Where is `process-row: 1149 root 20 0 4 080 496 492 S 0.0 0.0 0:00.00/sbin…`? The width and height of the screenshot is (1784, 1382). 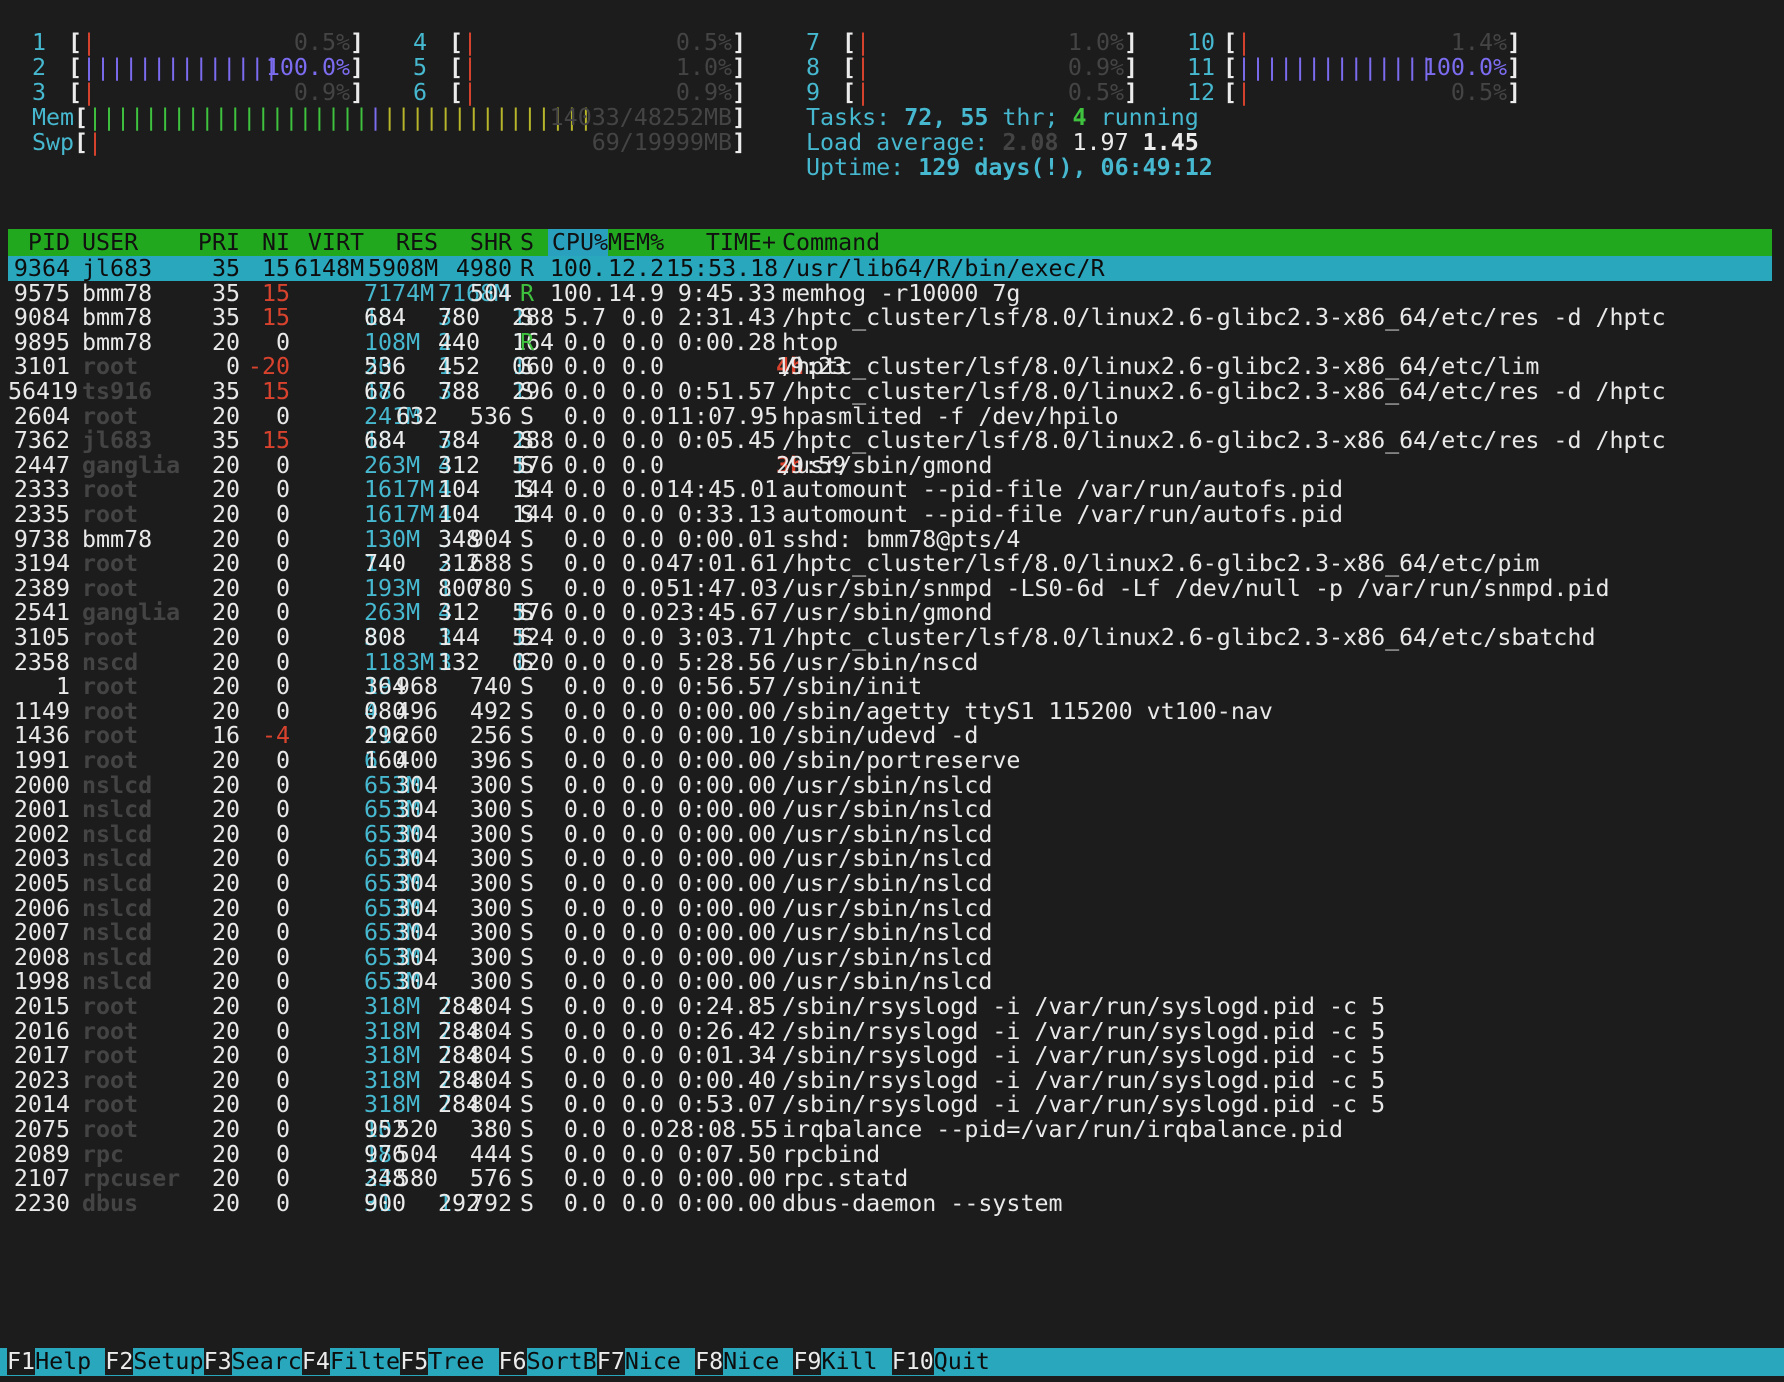
process-row: 1149 root 20 0 4 080 496 492 S 0.0 0.0 0:00.00/sbin… is located at coordinates (890, 711).